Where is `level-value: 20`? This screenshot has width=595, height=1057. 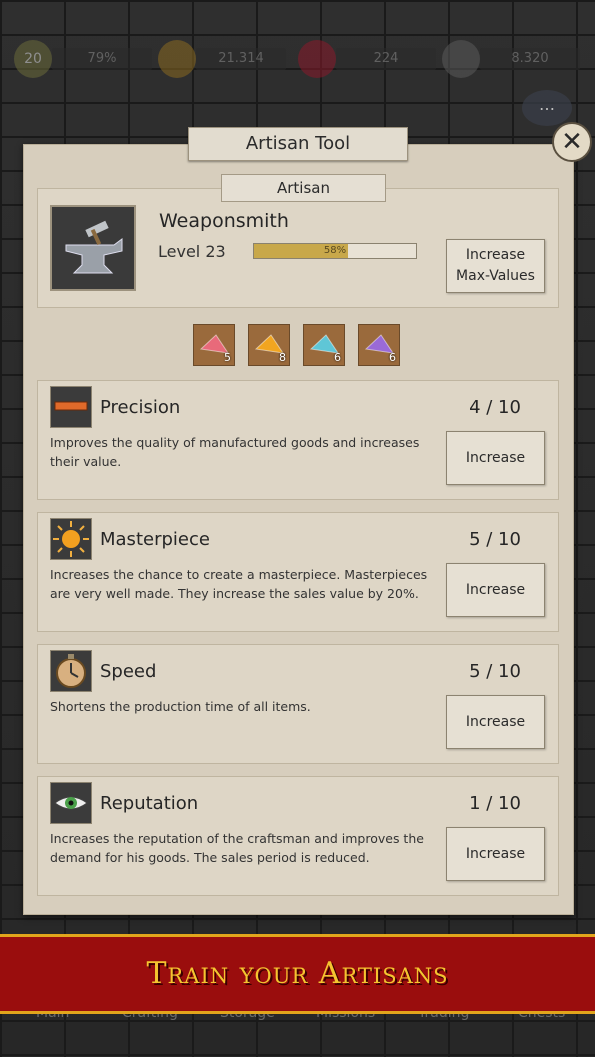 level-value: 20 is located at coordinates (33, 59).